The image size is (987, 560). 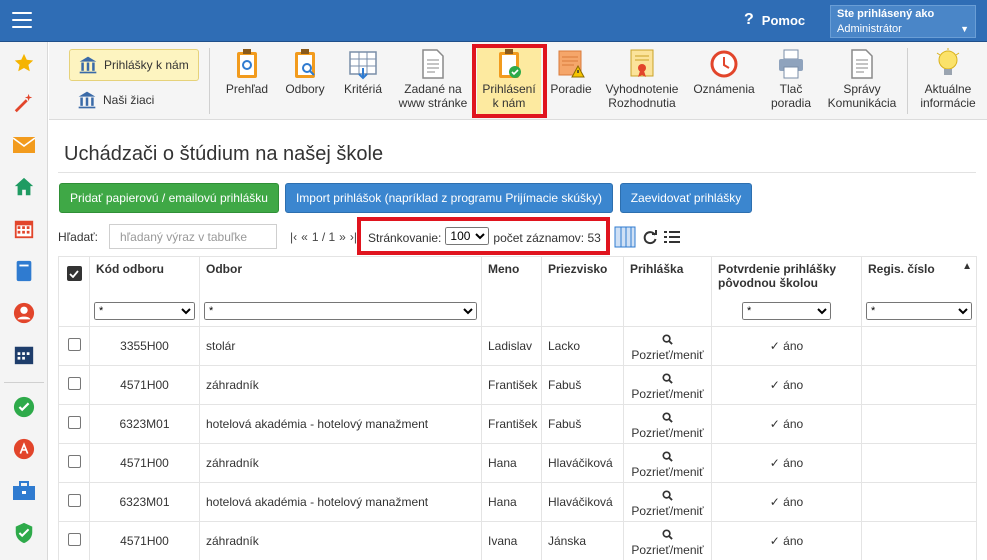 What do you see at coordinates (363, 81) in the screenshot?
I see `tool-criteria: Kritériá` at bounding box center [363, 81].